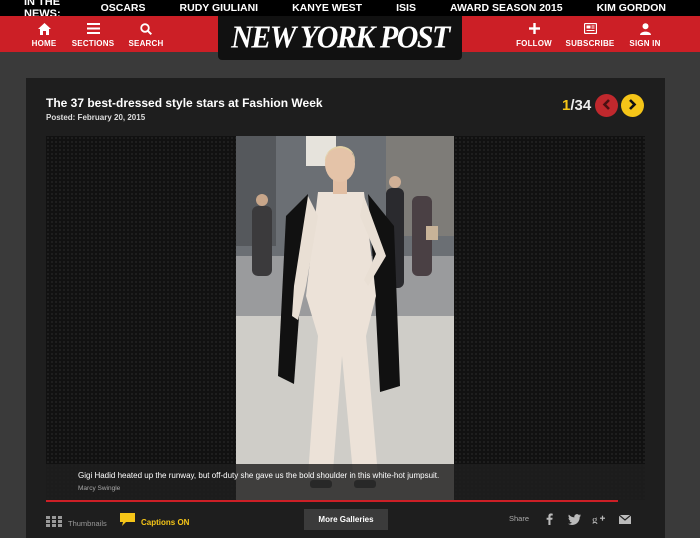 The width and height of the screenshot is (700, 538). What do you see at coordinates (645, 29) in the screenshot?
I see `user-icon` at bounding box center [645, 29].